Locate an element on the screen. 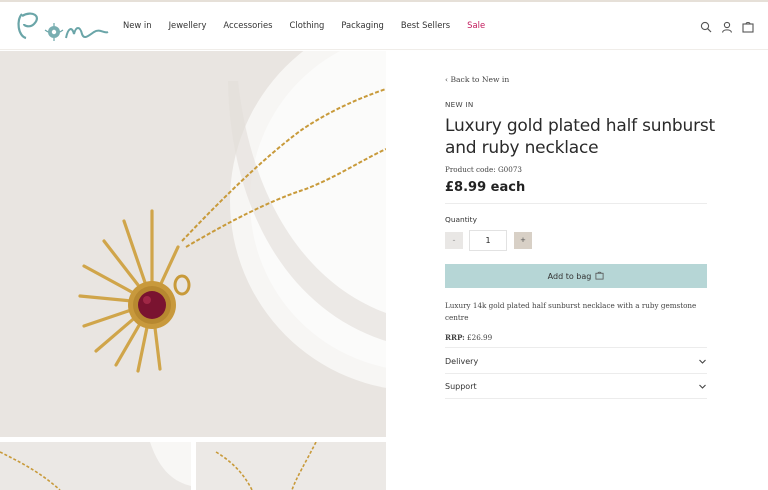  rrp-label: RRP: is located at coordinates (455, 337).